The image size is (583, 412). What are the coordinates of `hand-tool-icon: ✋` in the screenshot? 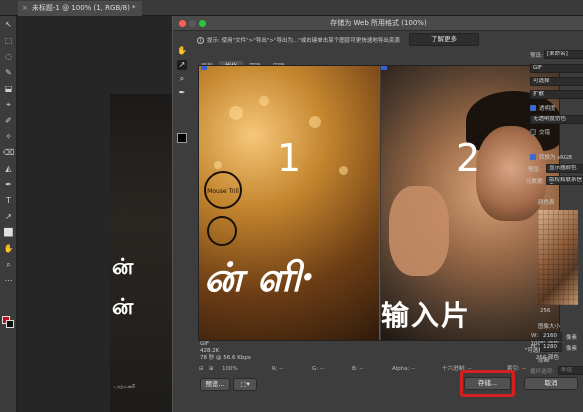 It's located at (8, 248).